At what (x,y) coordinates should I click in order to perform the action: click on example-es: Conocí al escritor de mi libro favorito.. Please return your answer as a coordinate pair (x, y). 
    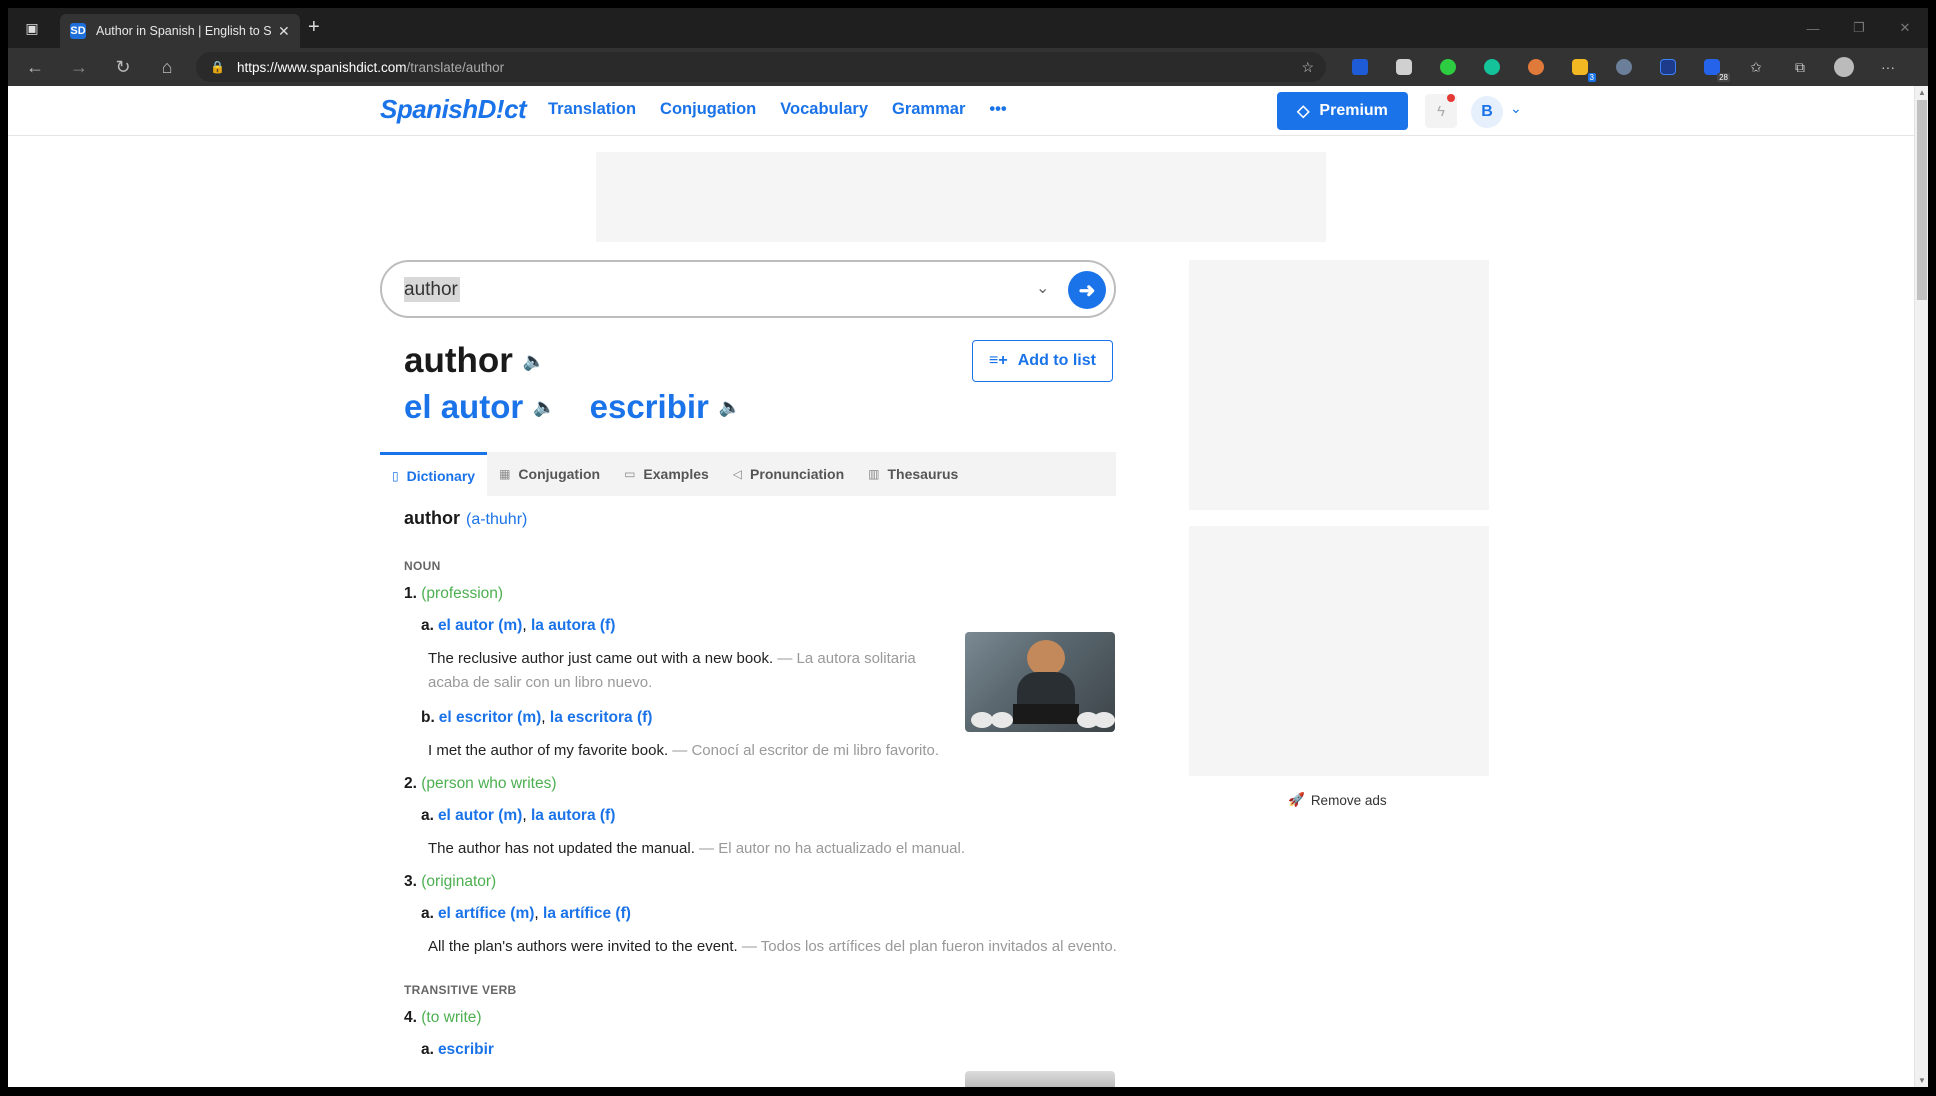
    Looking at the image, I should click on (815, 750).